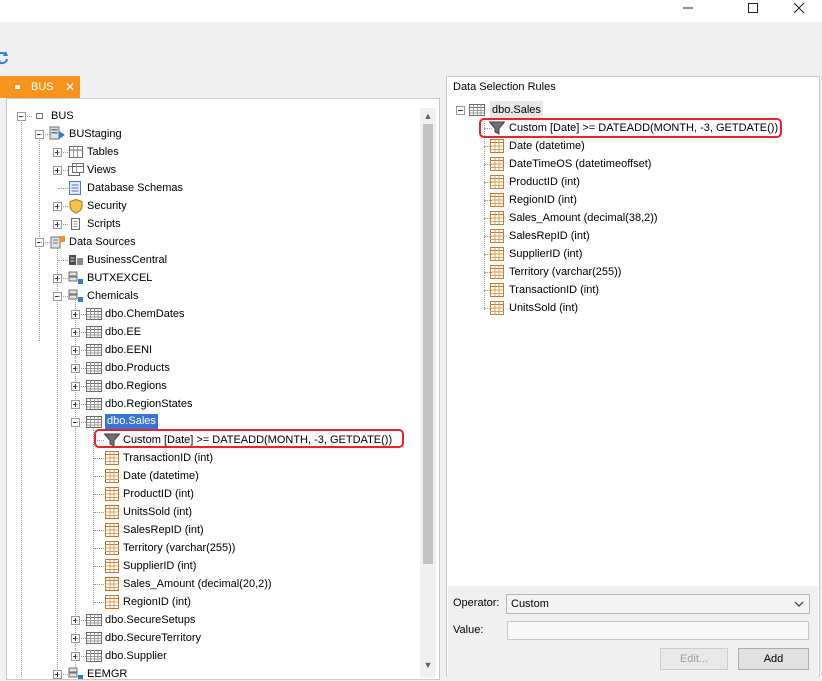 This screenshot has width=822, height=681. What do you see at coordinates (212, 206) in the screenshot?
I see `tree-node-security: Security` at bounding box center [212, 206].